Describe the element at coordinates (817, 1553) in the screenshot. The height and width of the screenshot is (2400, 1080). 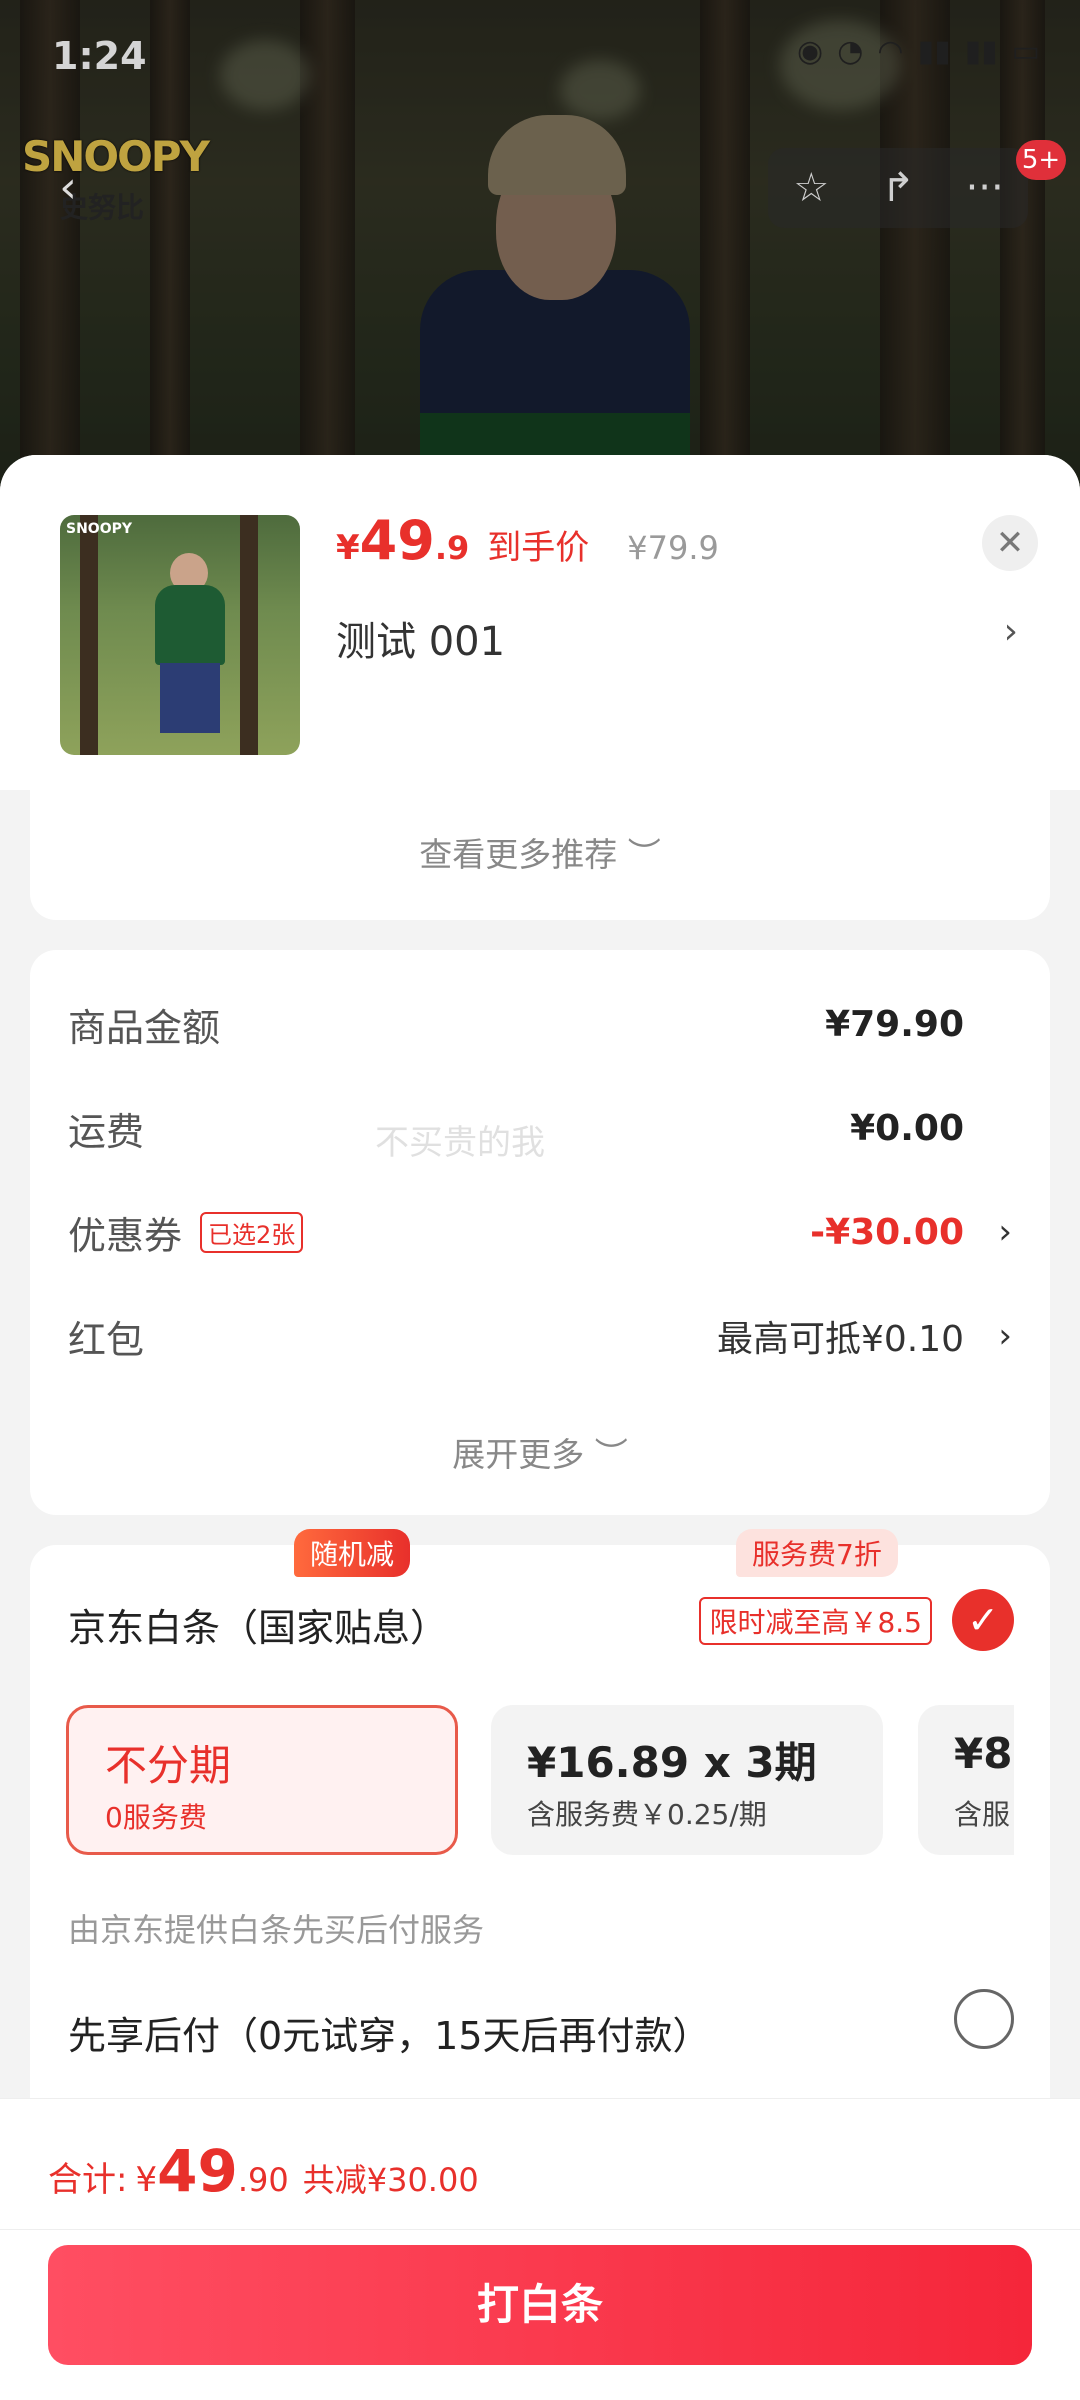
I see `service-fee-discount-badge: 服务费7折` at that location.